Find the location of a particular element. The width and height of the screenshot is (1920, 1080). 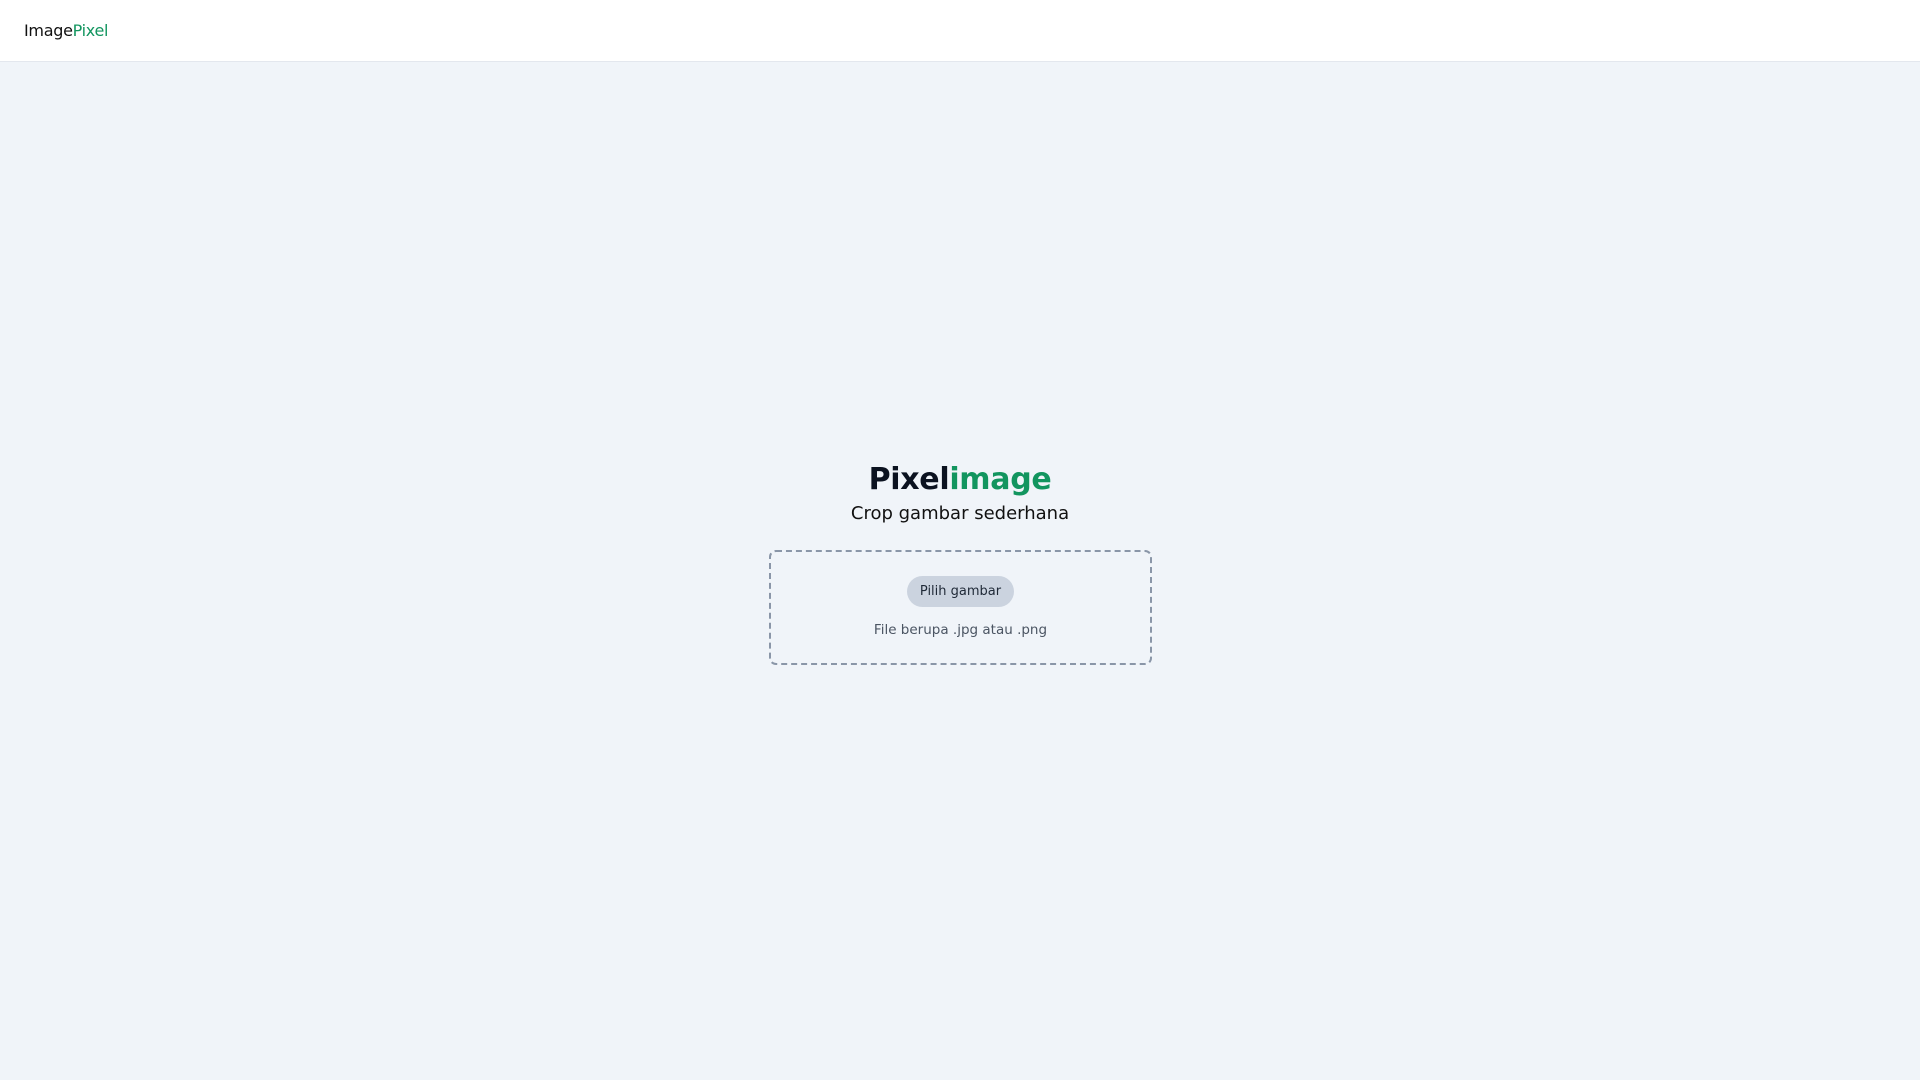

title-text-image: image is located at coordinates (1000, 479).